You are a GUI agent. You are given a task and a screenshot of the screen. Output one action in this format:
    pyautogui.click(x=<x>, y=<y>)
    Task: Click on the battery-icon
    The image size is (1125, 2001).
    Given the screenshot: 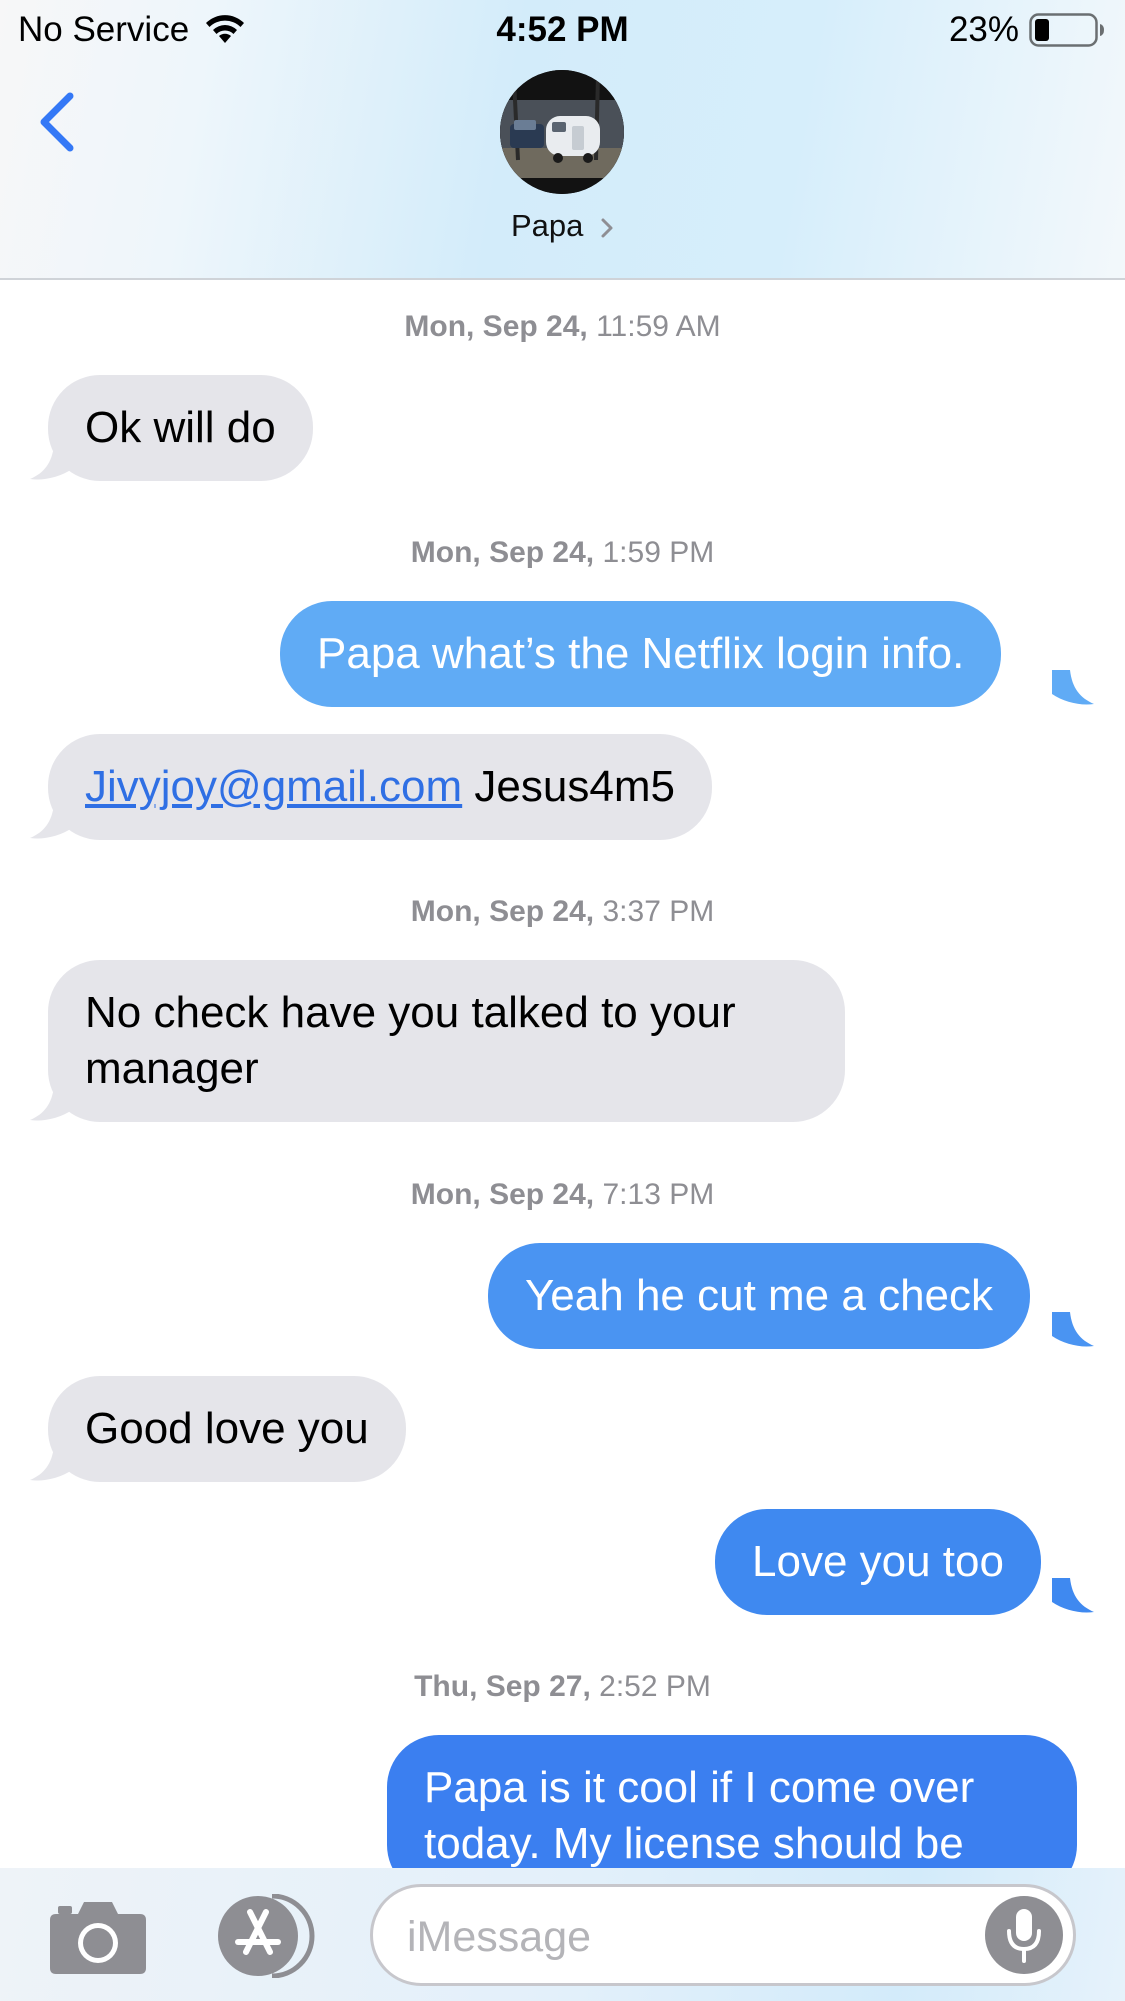 What is the action you would take?
    pyautogui.click(x=1067, y=30)
    